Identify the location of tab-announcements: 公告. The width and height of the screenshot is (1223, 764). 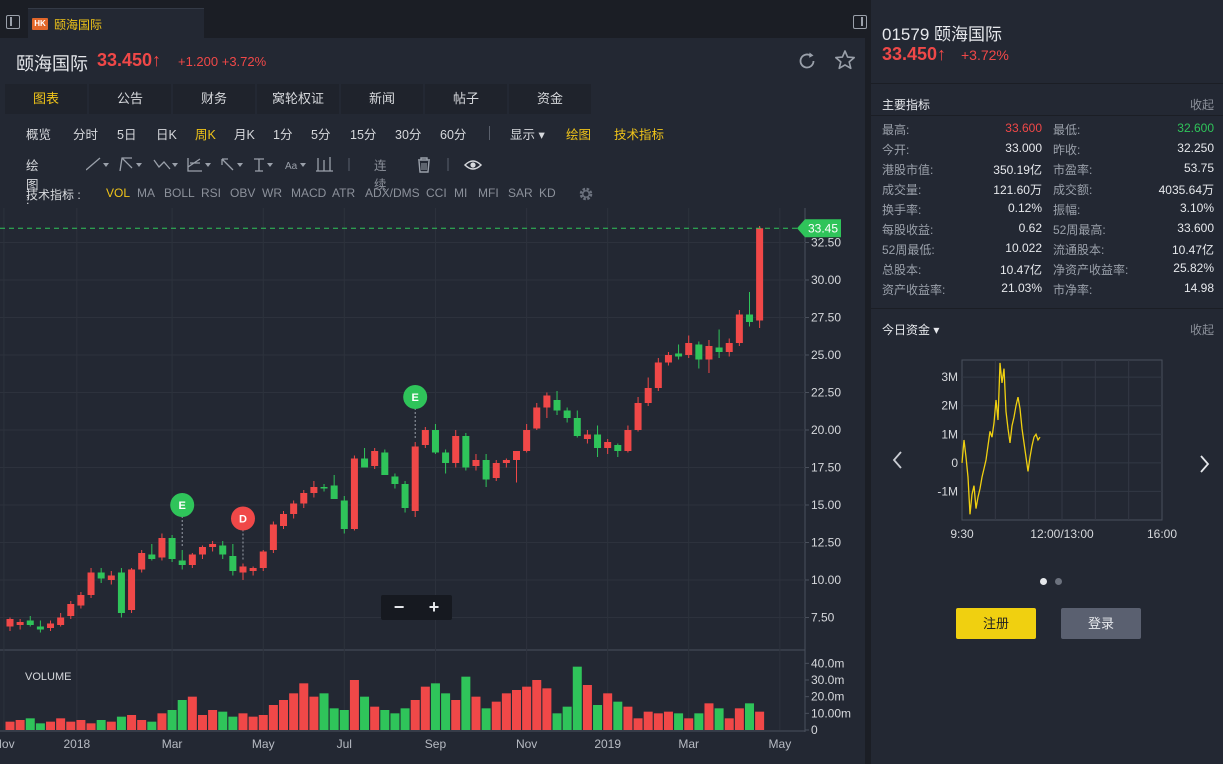
(130, 99).